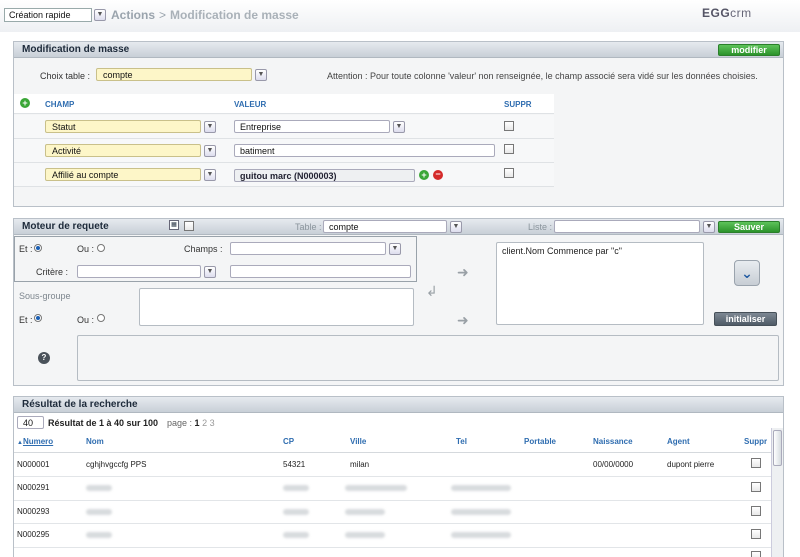  I want to click on cell-numero: N000001, so click(33, 464).